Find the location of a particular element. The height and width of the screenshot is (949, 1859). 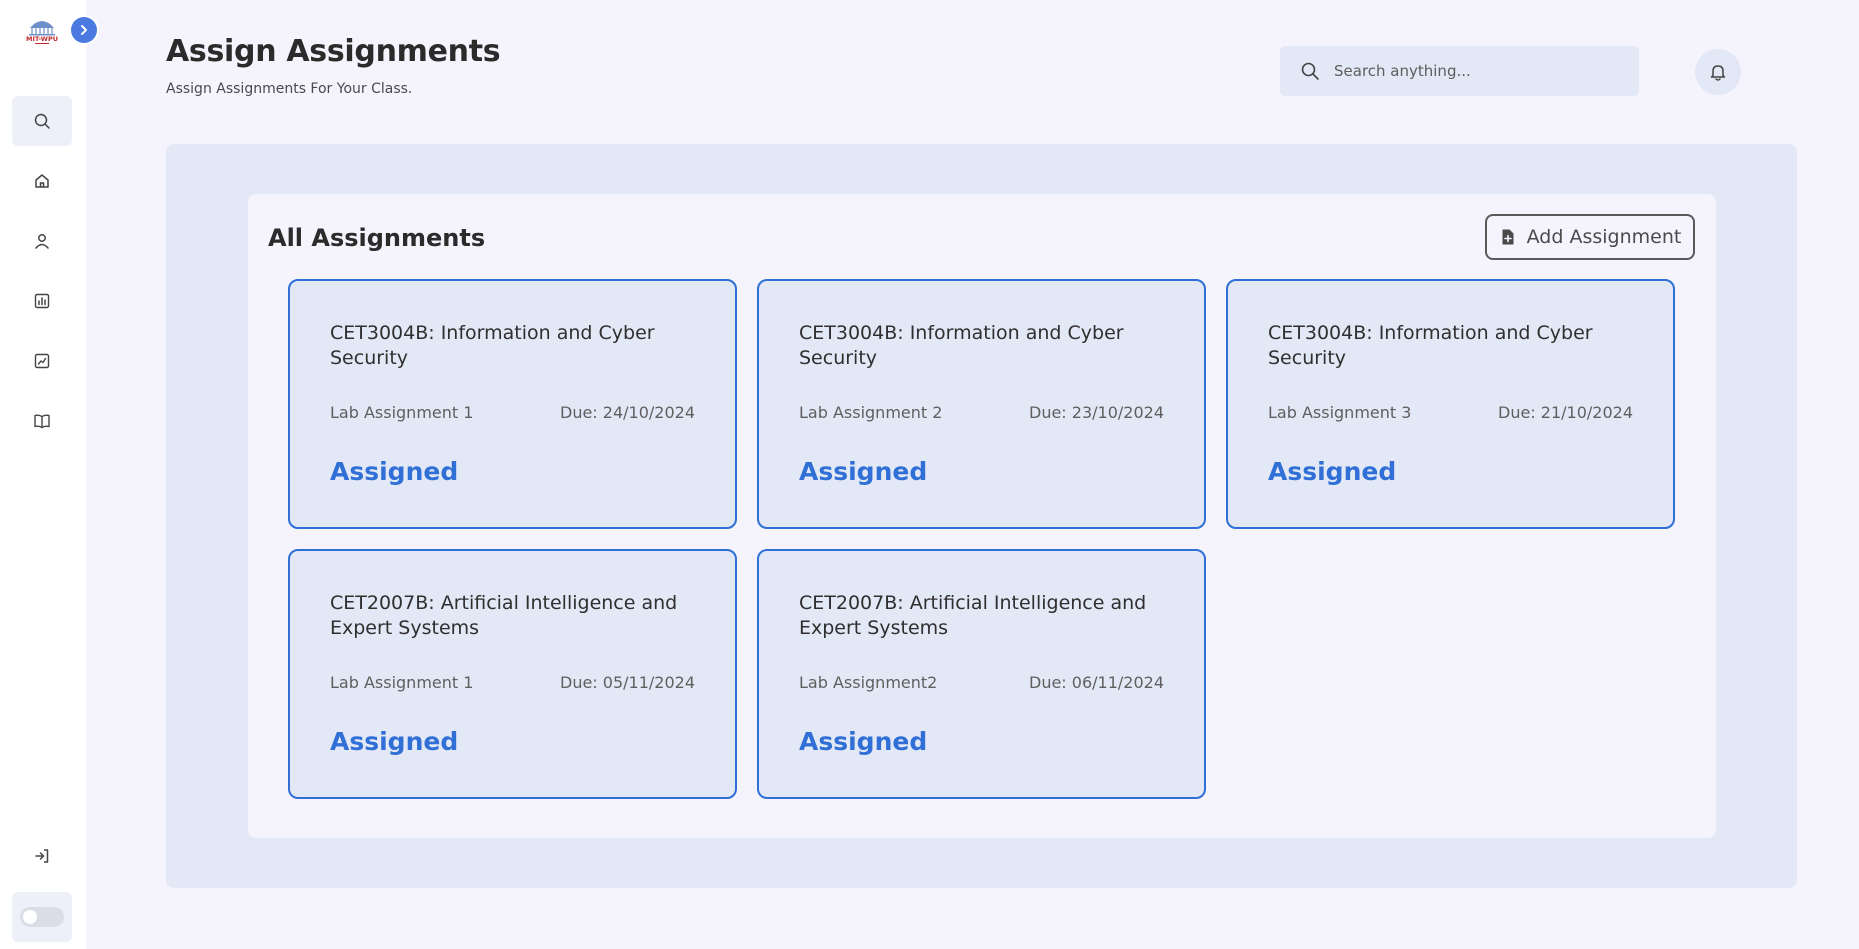

chevron-right-icon is located at coordinates (84, 30).